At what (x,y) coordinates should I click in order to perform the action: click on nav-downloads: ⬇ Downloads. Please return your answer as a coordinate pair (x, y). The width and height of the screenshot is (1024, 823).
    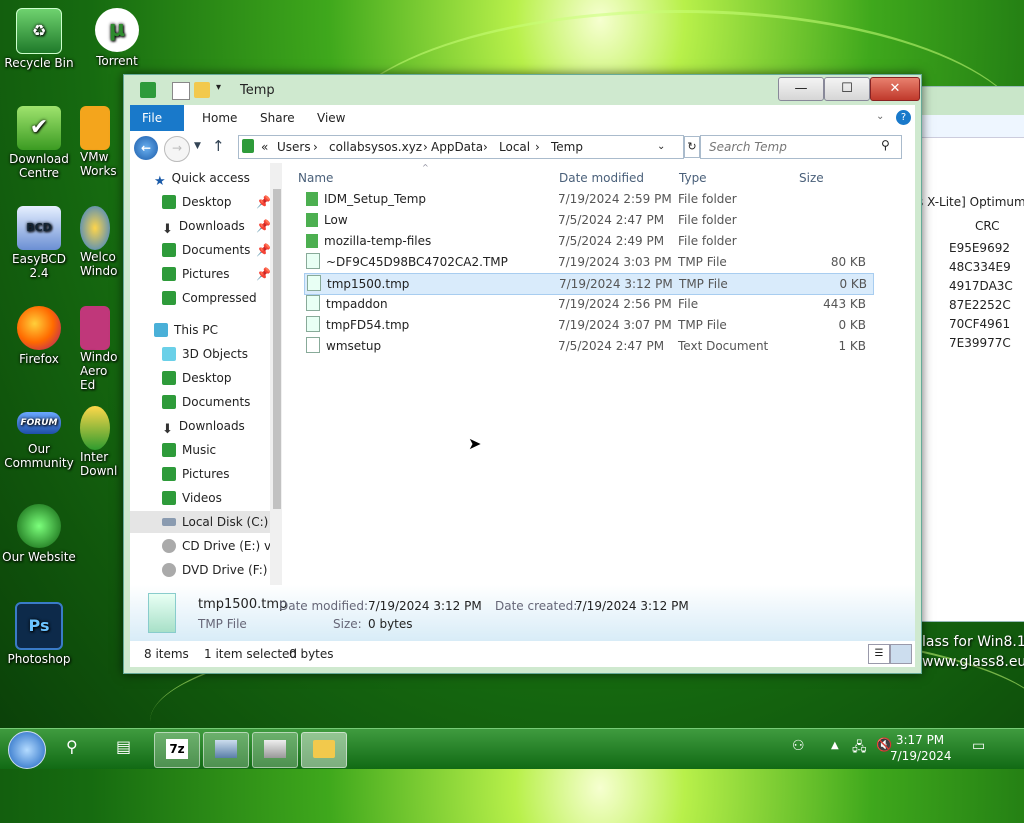
    Looking at the image, I should click on (203, 426).